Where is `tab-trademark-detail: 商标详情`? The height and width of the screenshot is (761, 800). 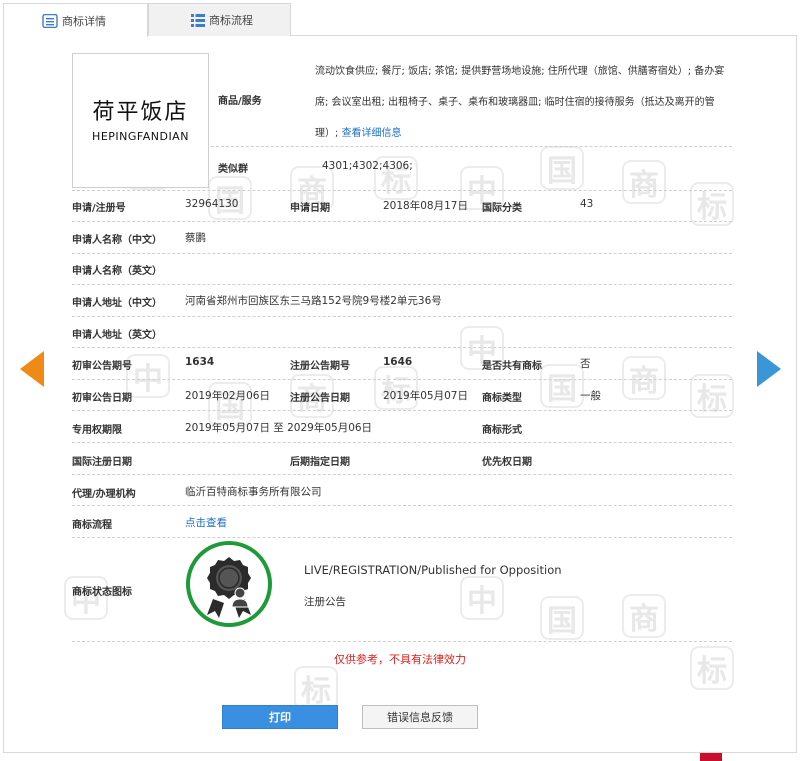 tab-trademark-detail: 商标详情 is located at coordinates (75, 20).